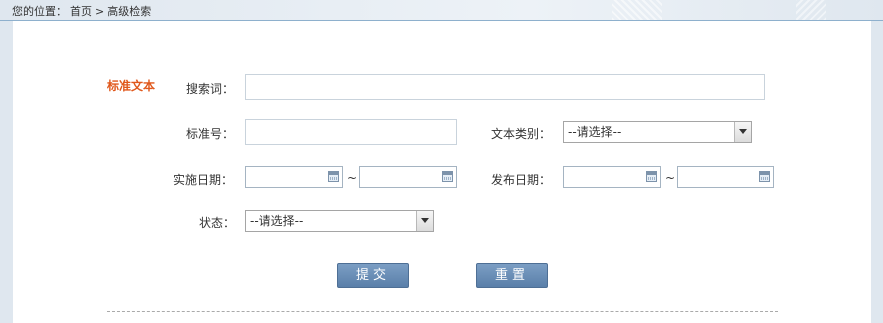 The image size is (883, 323). I want to click on header-decoration-right, so click(811, 10).